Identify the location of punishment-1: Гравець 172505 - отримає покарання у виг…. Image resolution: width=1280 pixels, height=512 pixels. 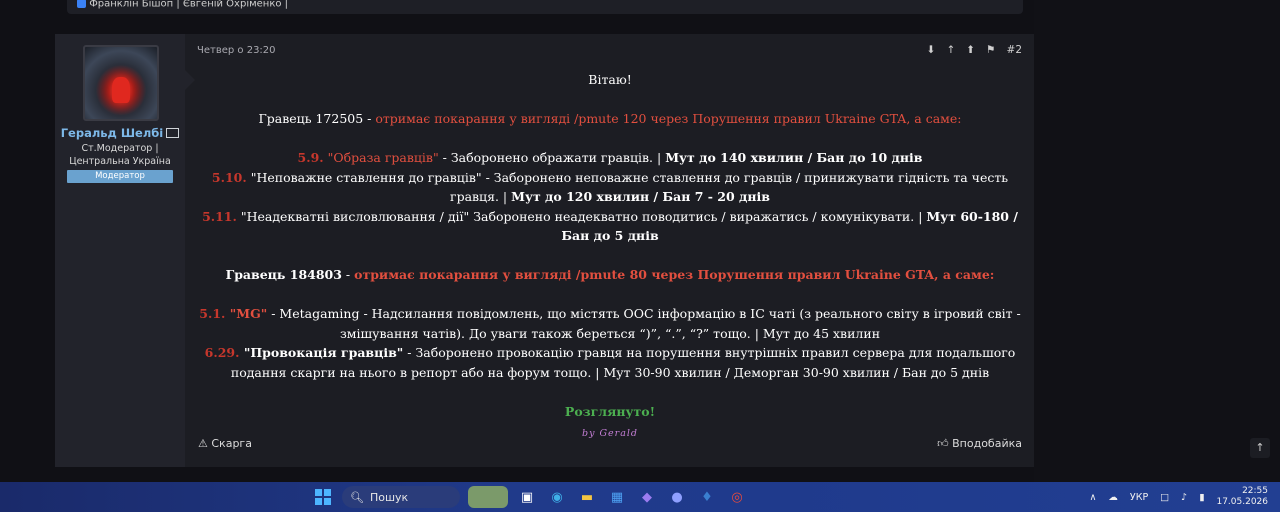
(610, 119).